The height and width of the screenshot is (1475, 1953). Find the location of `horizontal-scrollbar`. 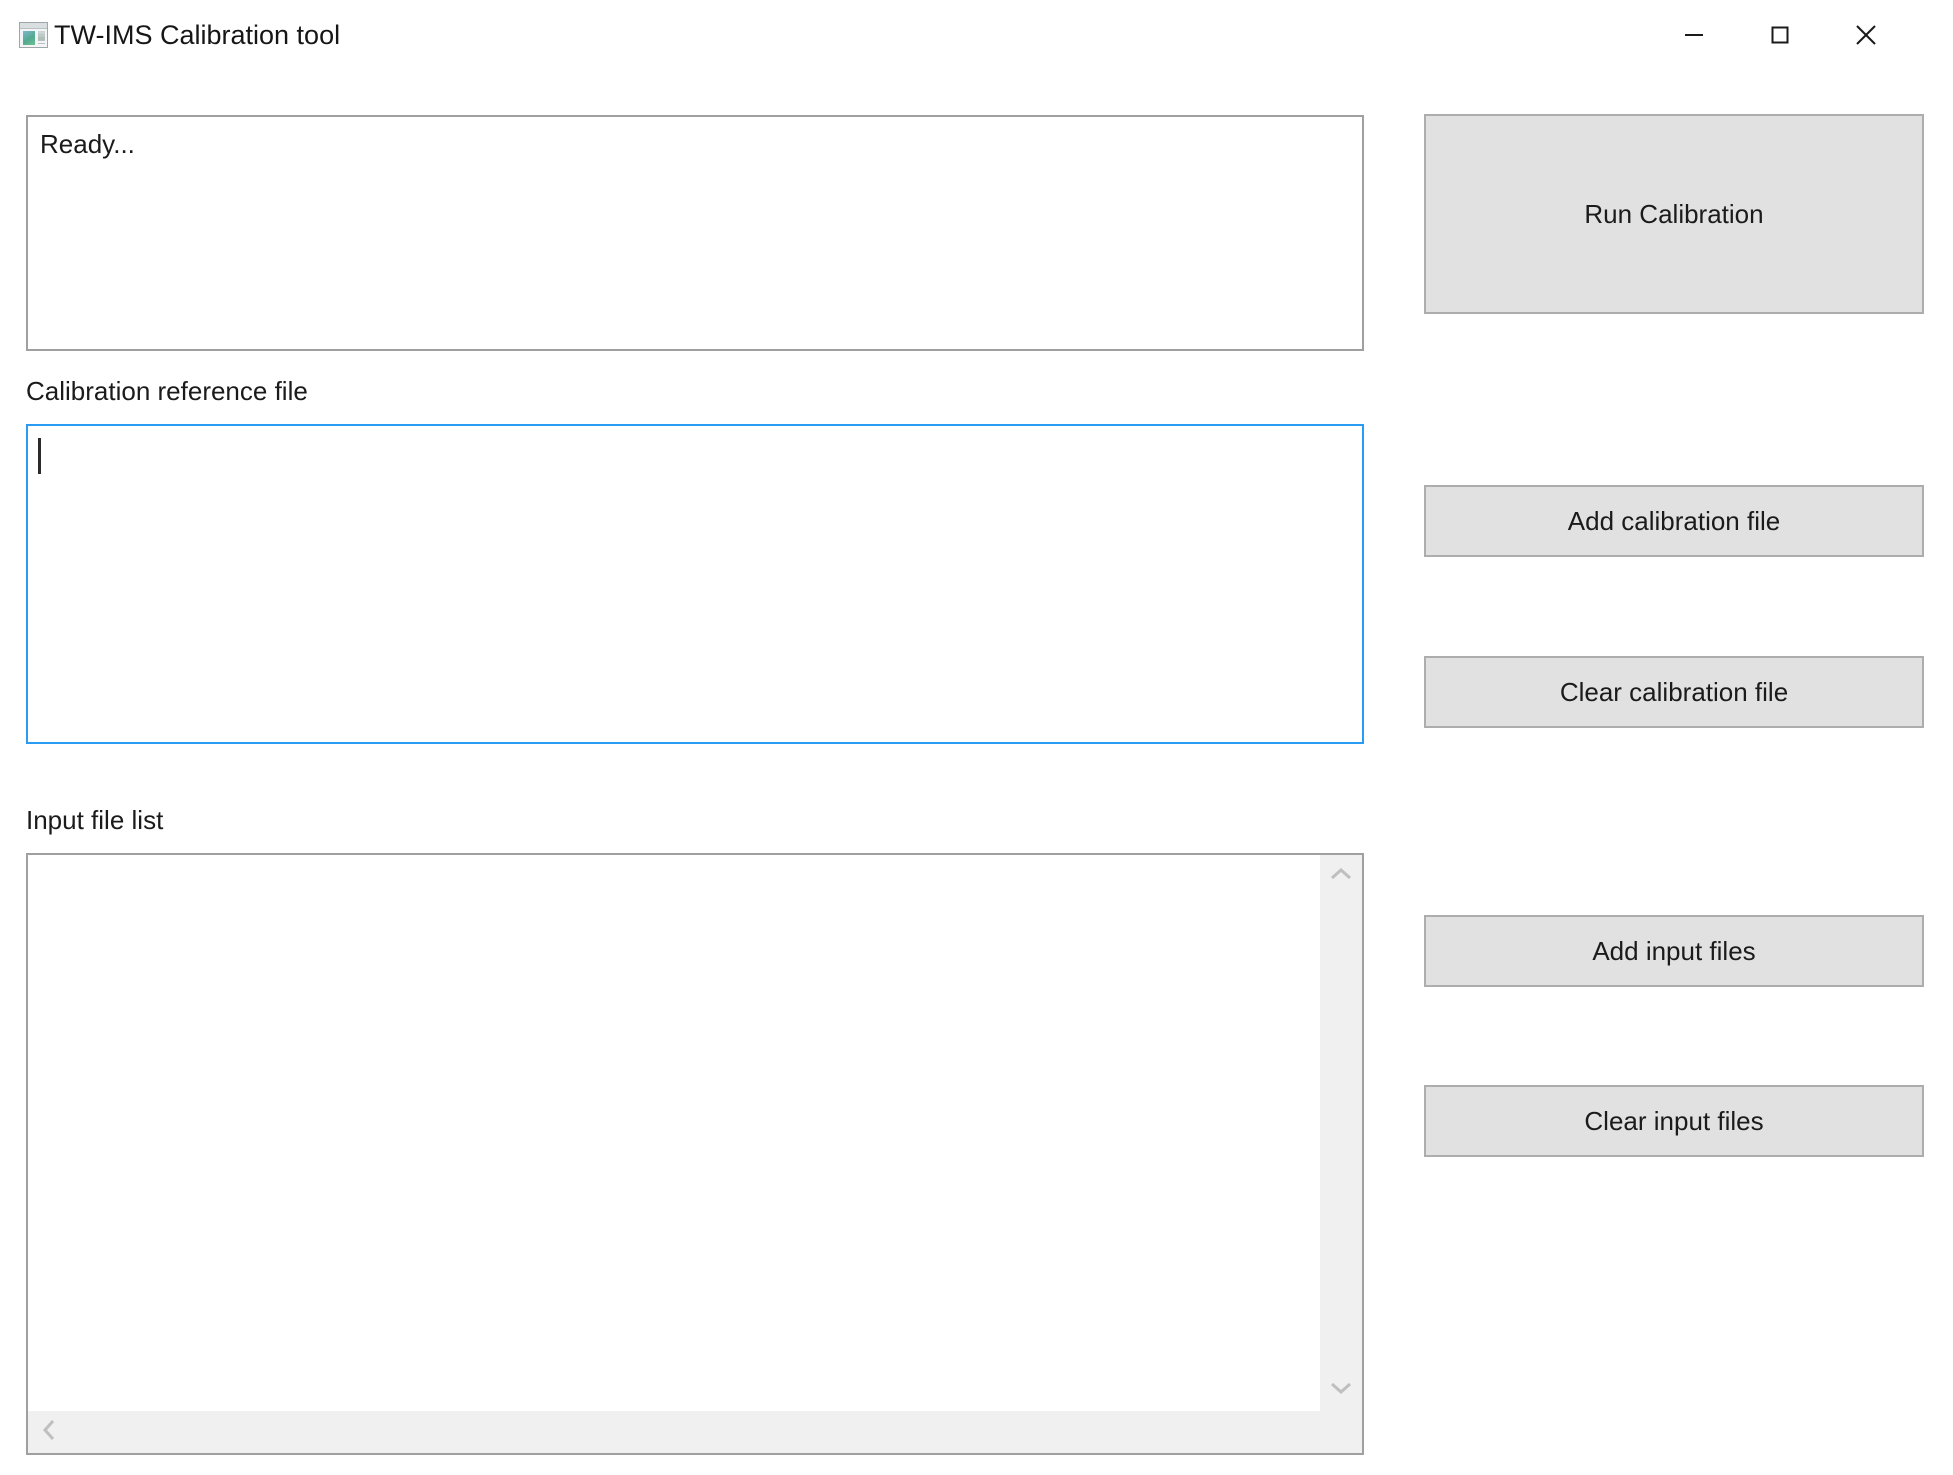

horizontal-scrollbar is located at coordinates (695, 1432).